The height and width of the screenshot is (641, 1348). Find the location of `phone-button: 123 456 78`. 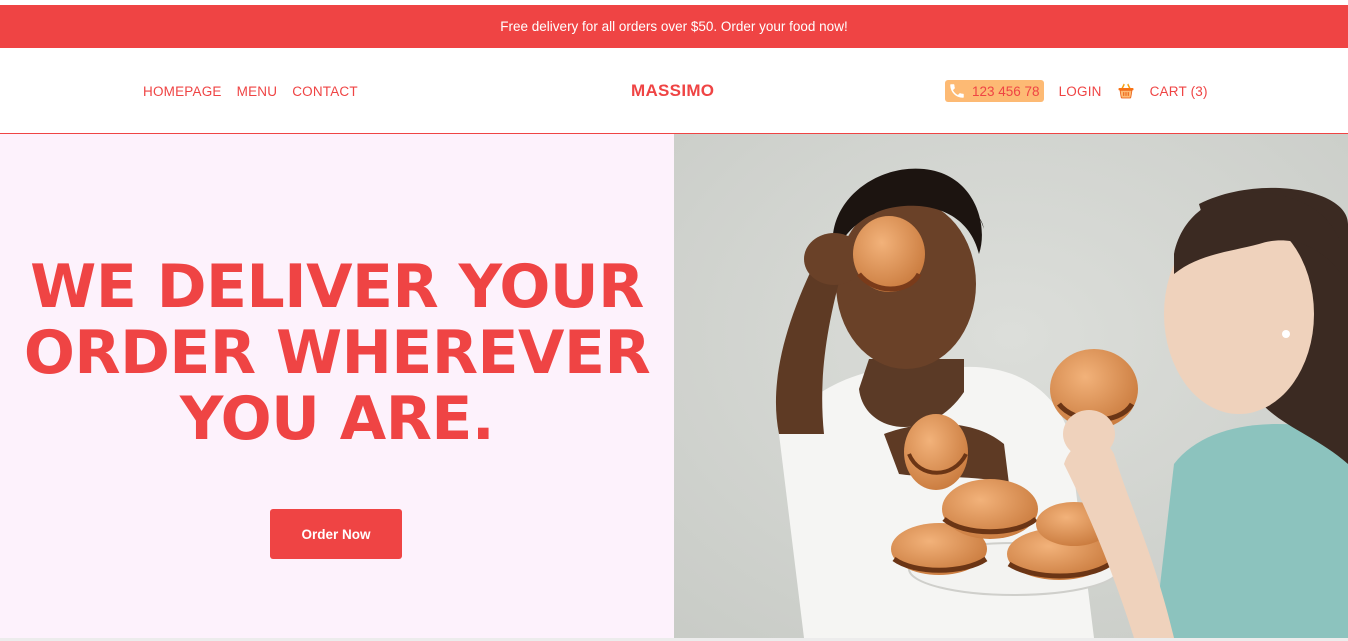

phone-button: 123 456 78 is located at coordinates (994, 91).